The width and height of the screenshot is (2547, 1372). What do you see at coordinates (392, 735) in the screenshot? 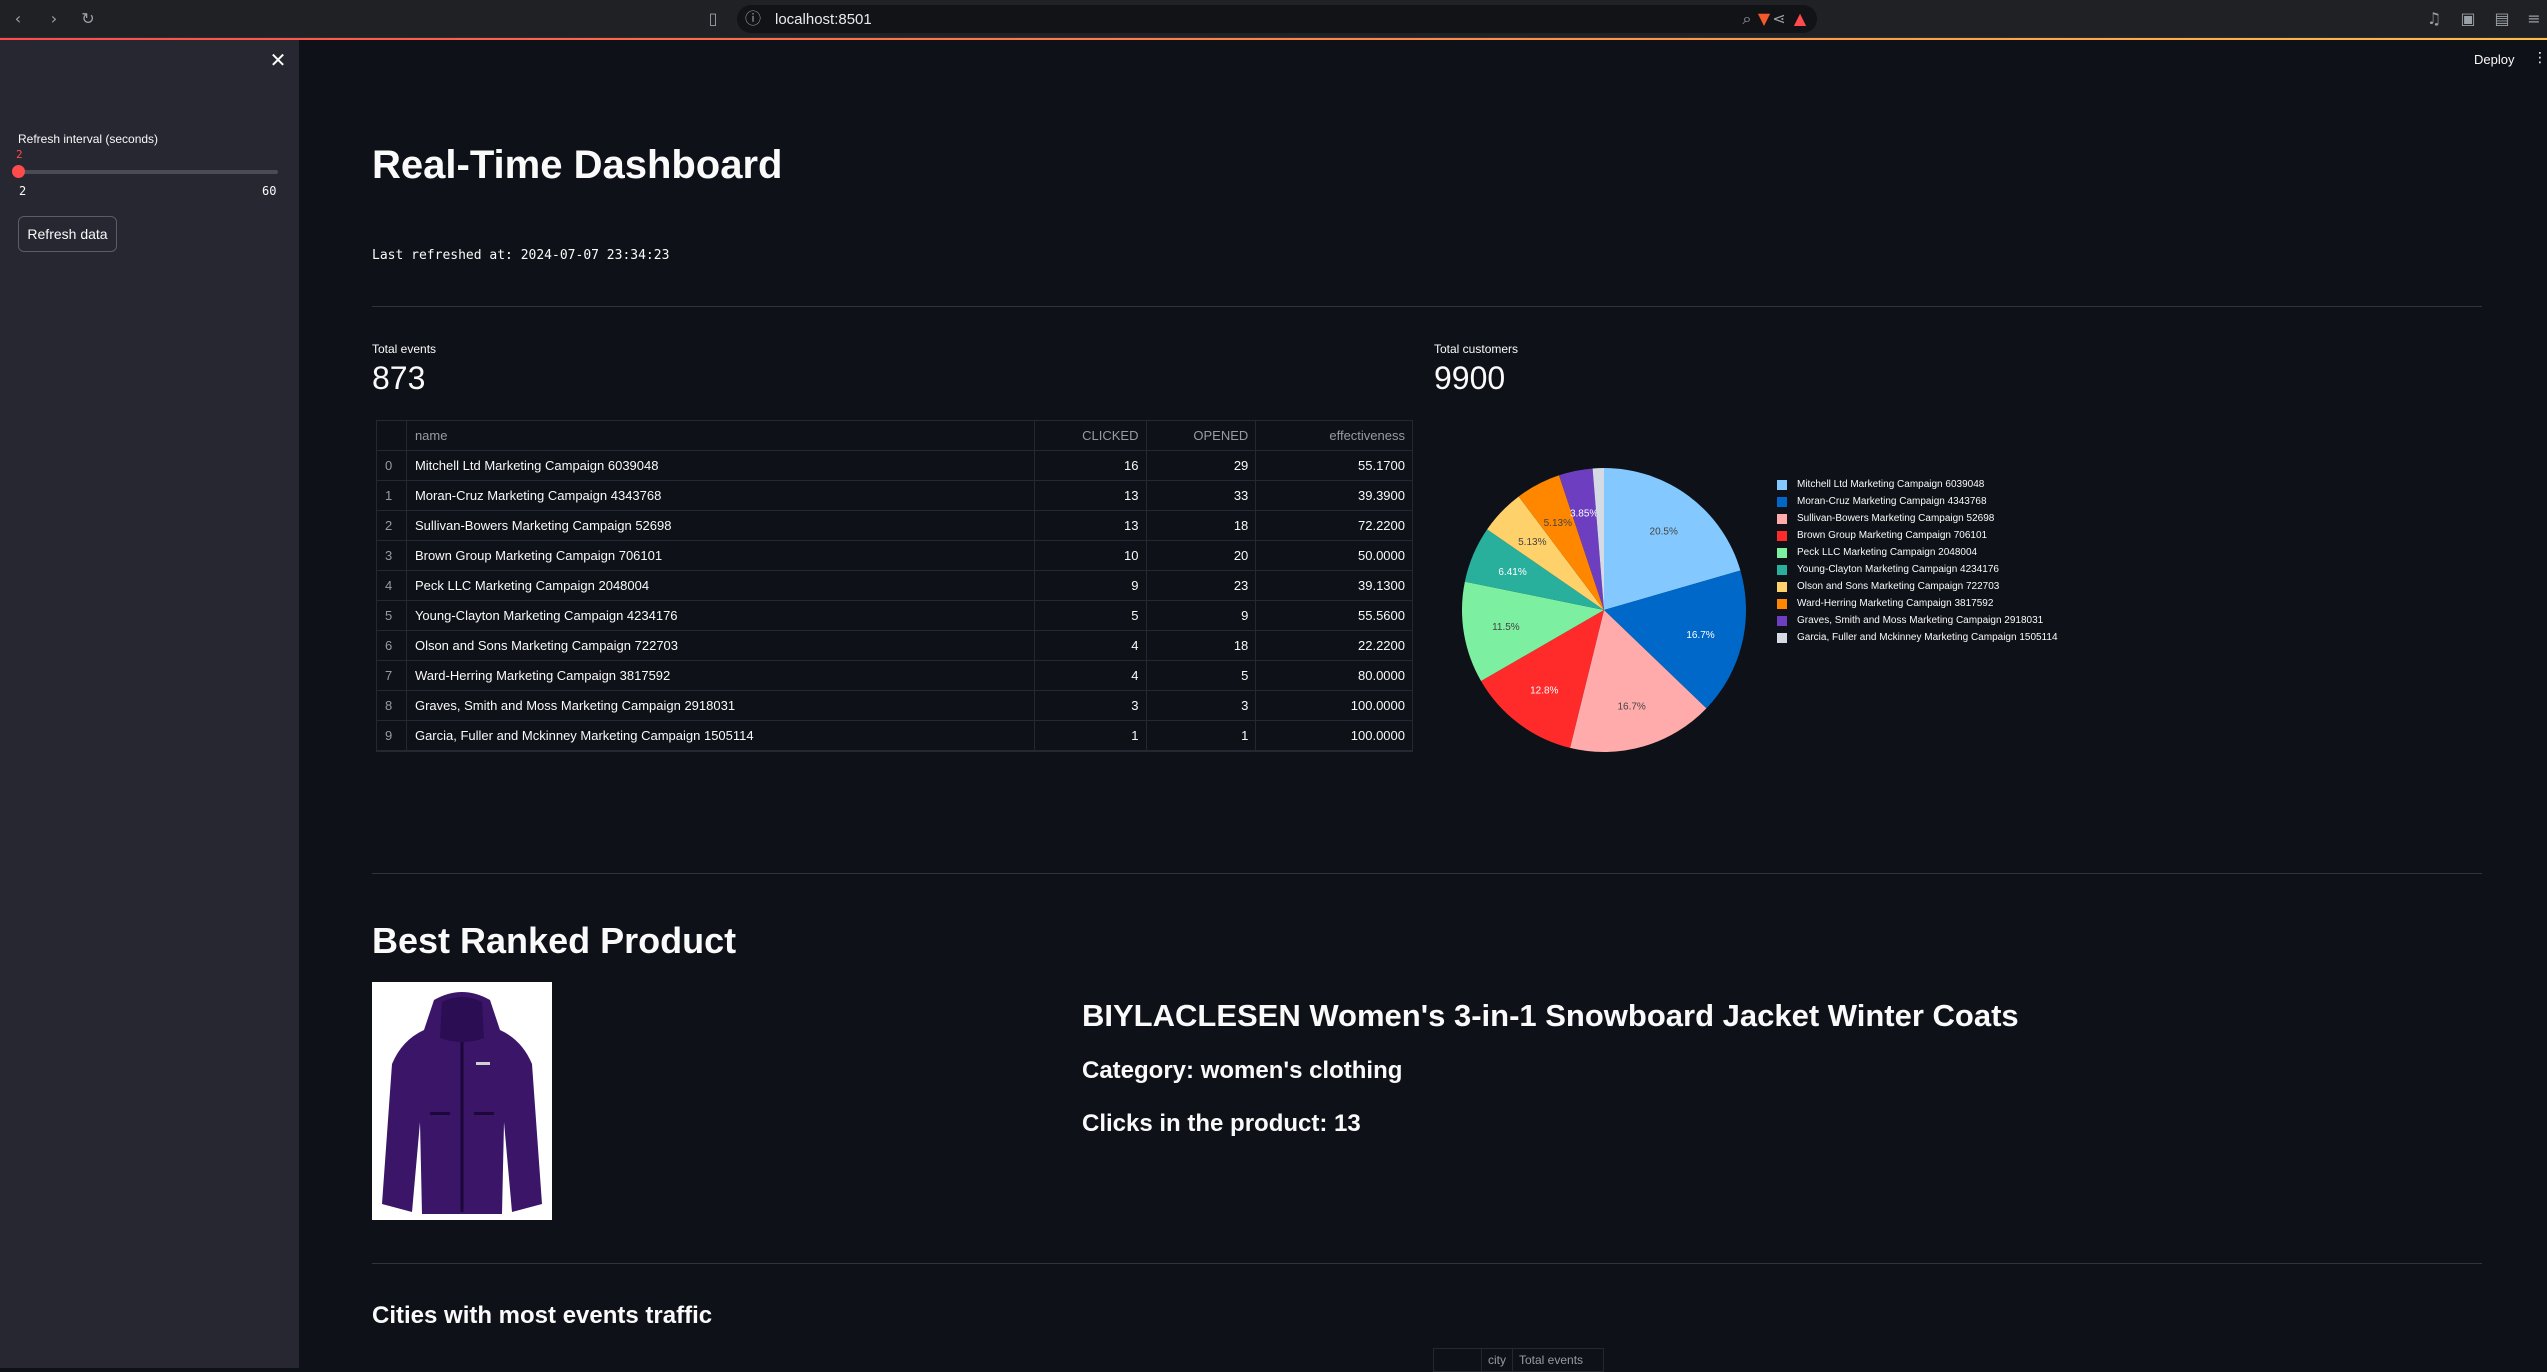
I see `row-index: 9` at bounding box center [392, 735].